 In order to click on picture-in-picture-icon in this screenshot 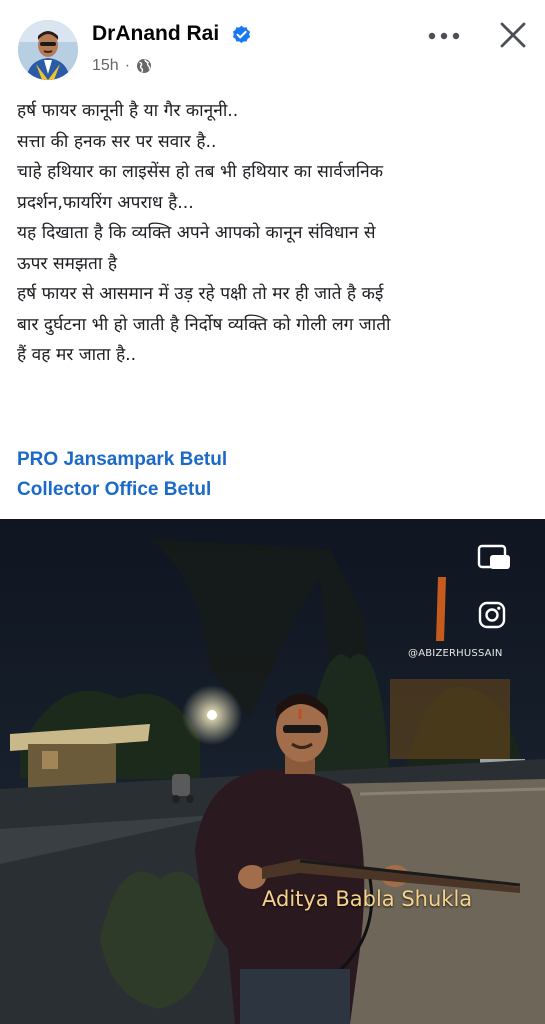, I will do `click(493, 556)`.